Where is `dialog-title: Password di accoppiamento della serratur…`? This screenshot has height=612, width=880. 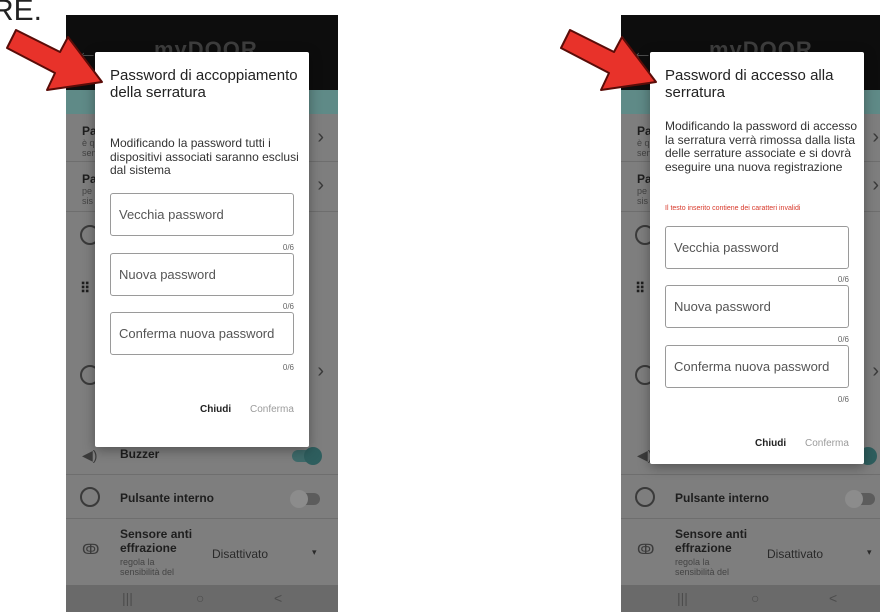
dialog-title: Password di accoppiamento della serratur… is located at coordinates (204, 84).